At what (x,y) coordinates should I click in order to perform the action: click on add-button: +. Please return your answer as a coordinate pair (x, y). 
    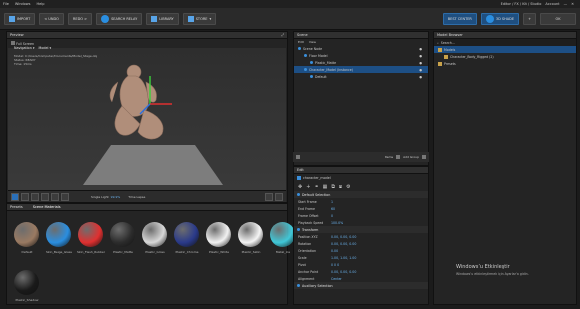
    Looking at the image, I should click on (529, 18).